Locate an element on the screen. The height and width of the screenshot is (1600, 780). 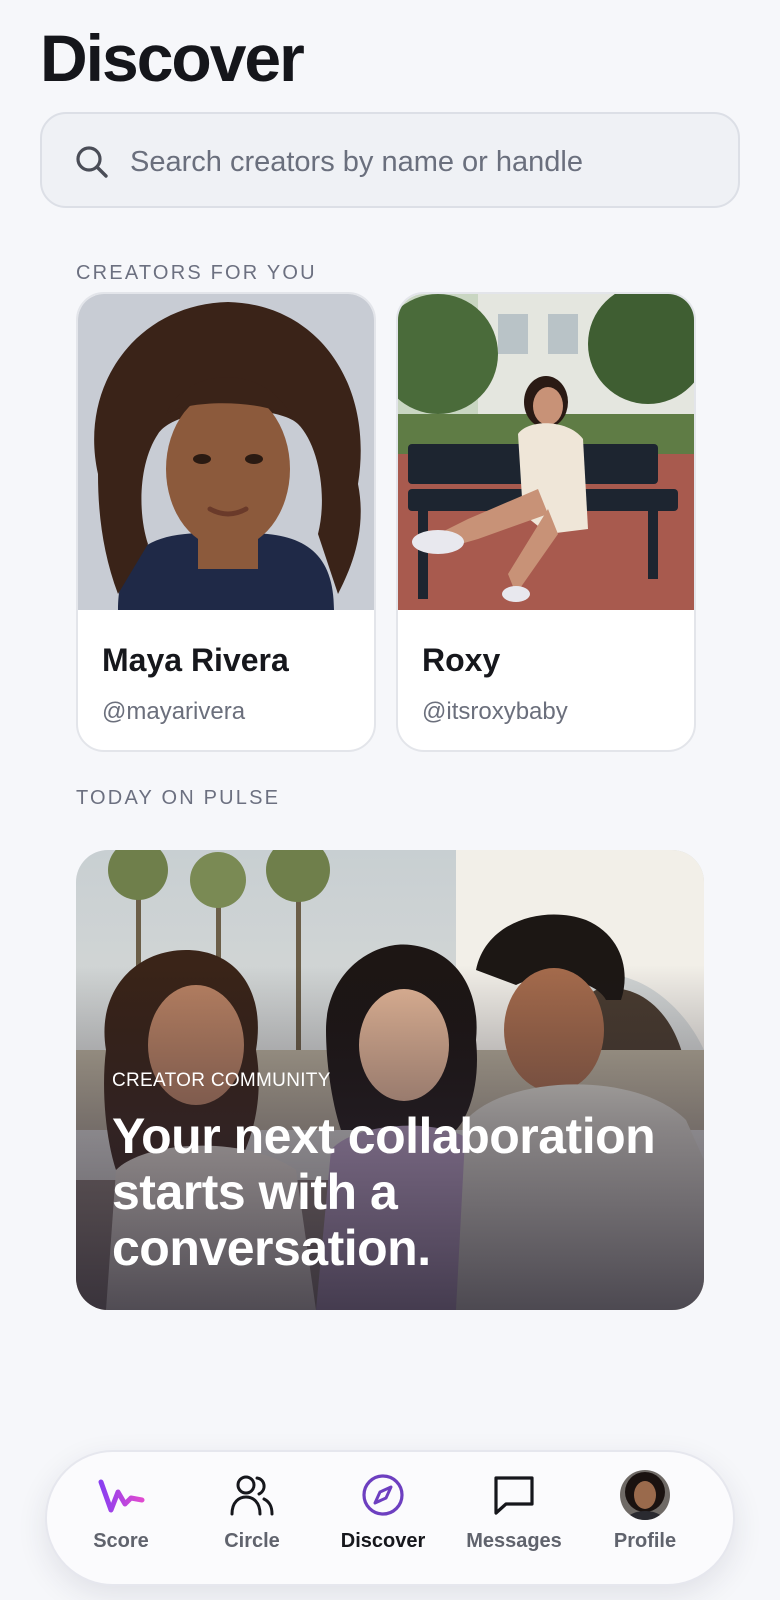
compass-icon is located at coordinates (383, 1495).